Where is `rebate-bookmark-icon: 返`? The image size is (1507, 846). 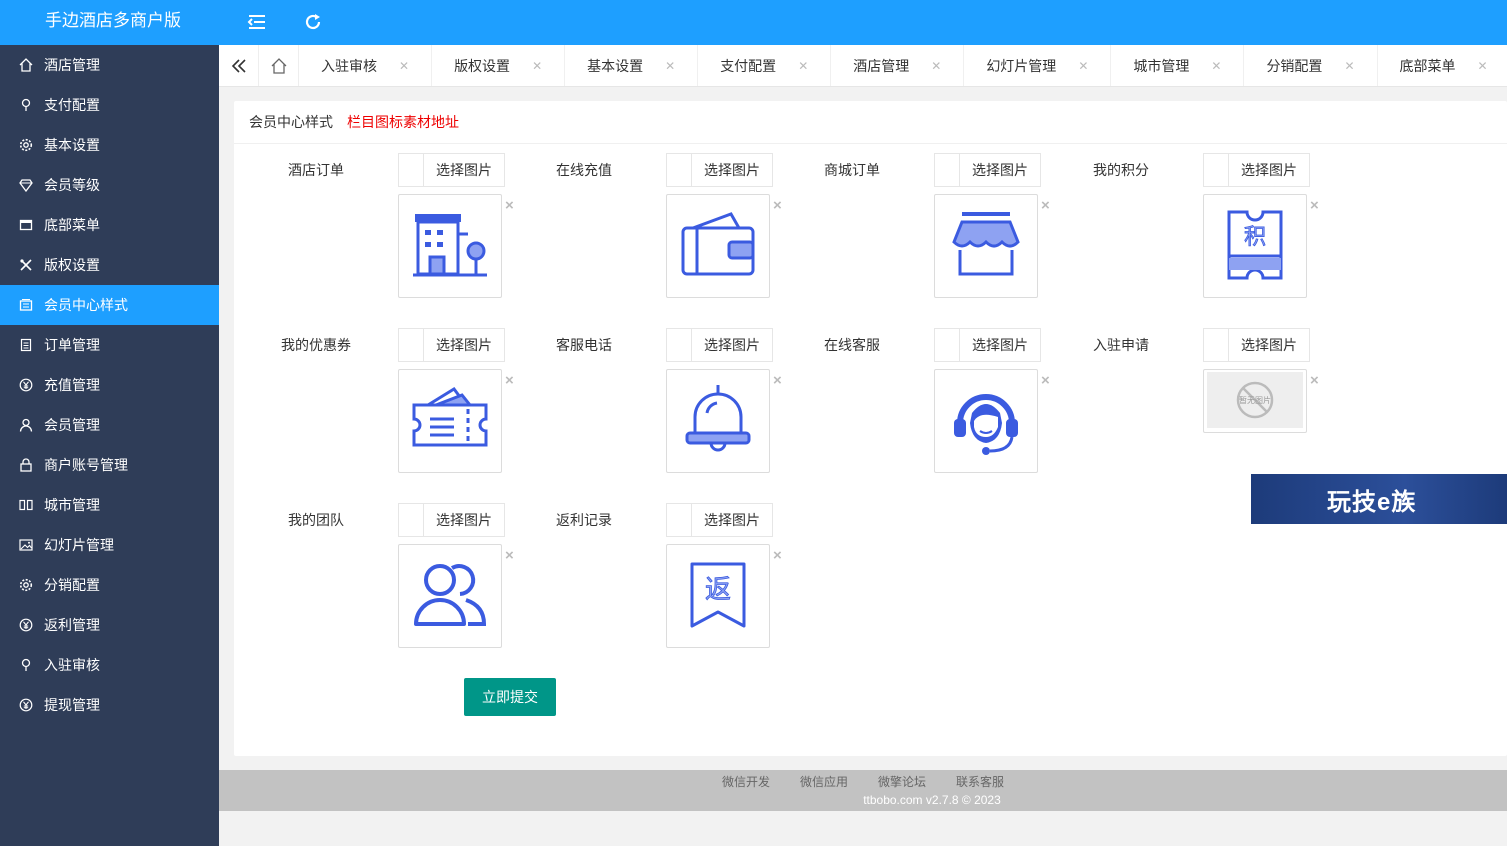
rebate-bookmark-icon: 返 is located at coordinates (718, 596).